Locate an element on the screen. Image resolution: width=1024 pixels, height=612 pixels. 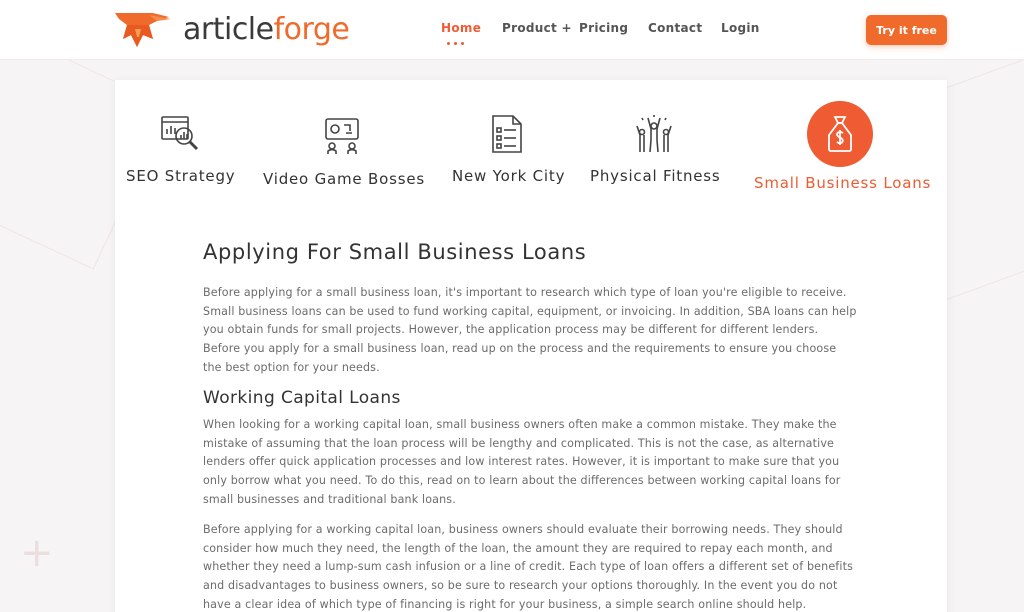
active-tab-circle is located at coordinates (840, 134).